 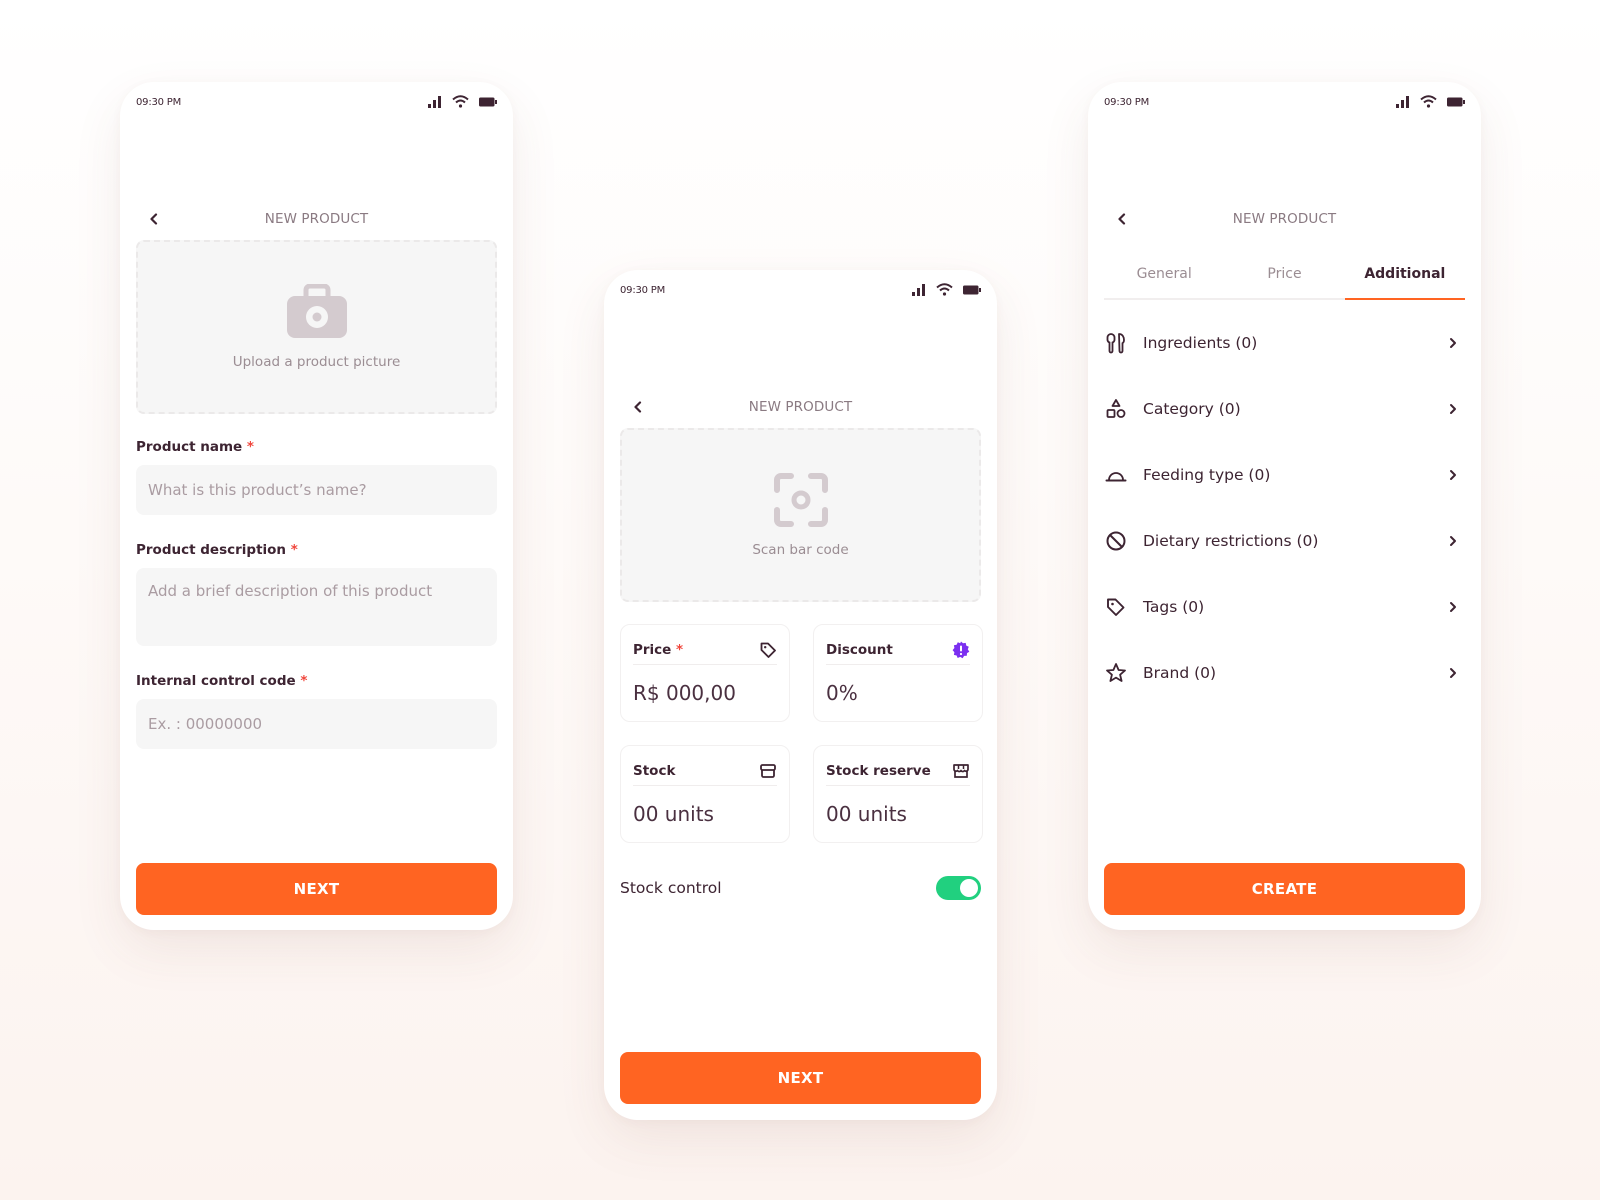 What do you see at coordinates (1192, 409) in the screenshot?
I see `menu-label: Category (0)` at bounding box center [1192, 409].